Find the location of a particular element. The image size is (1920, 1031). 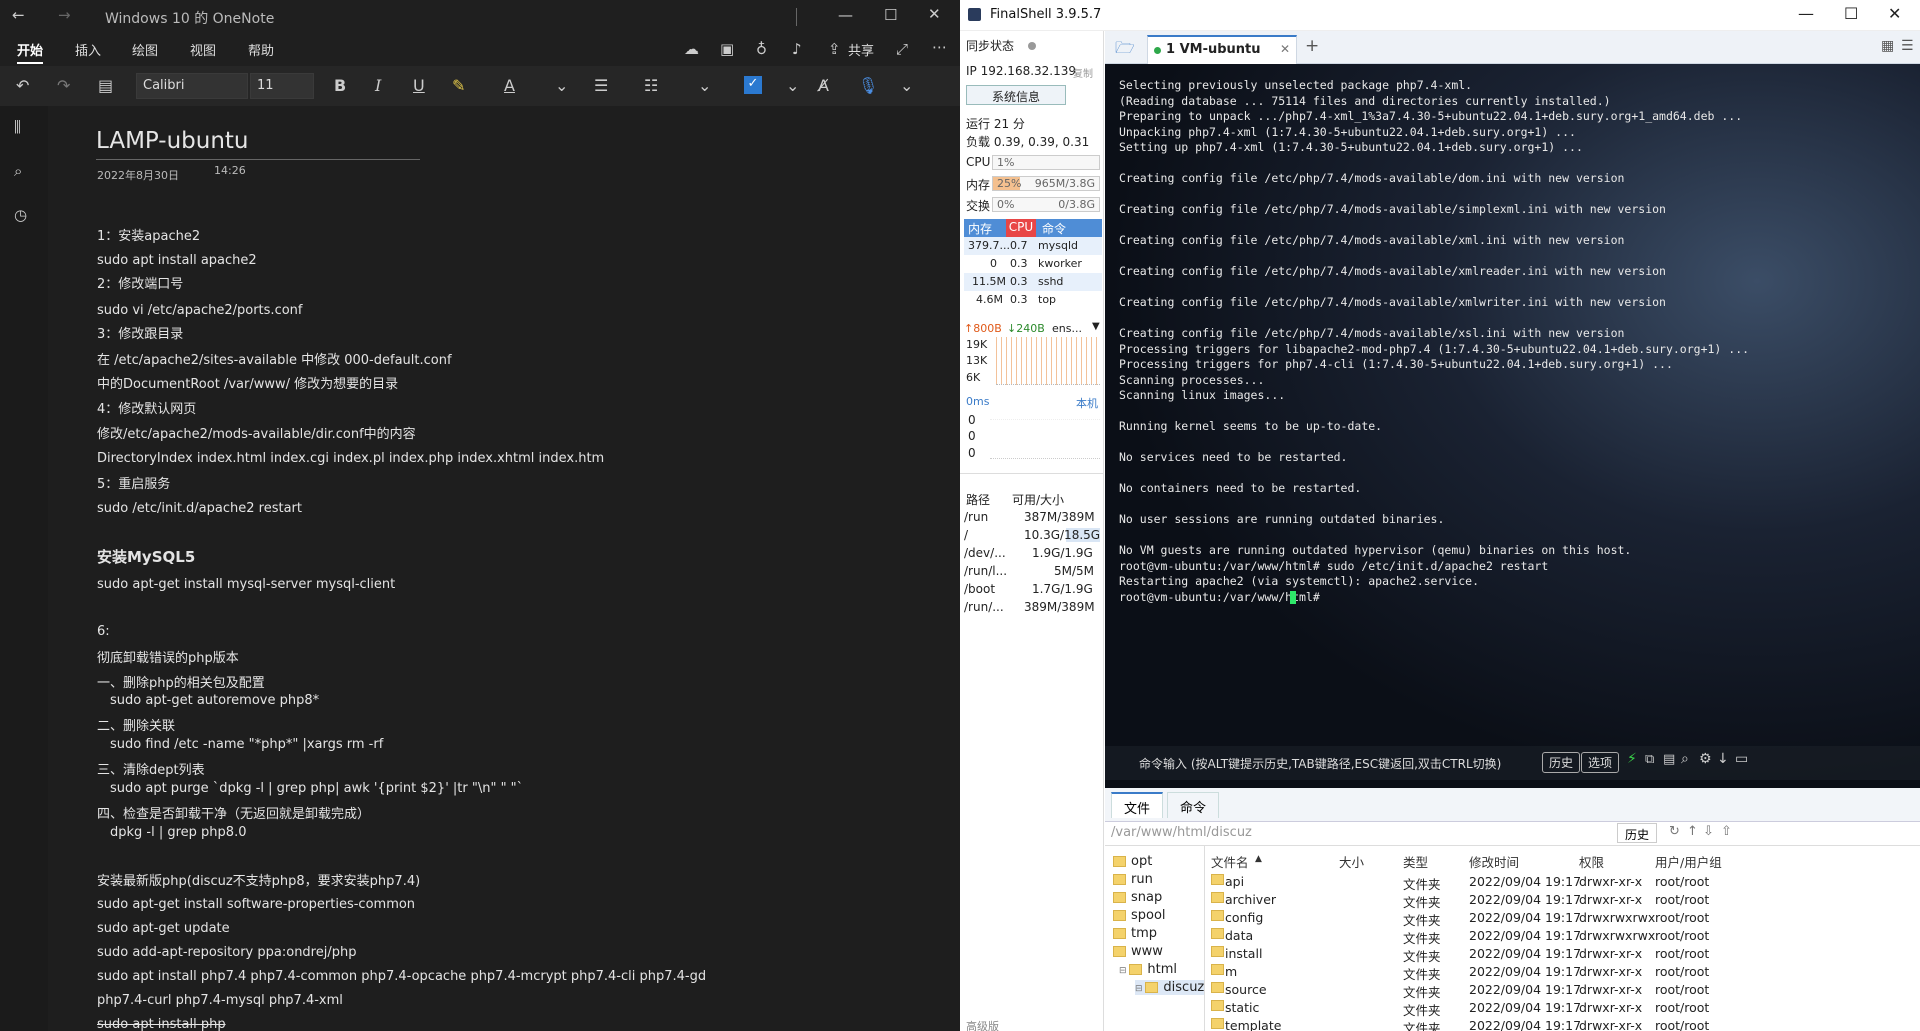

tree-item: tmp is located at coordinates (1135, 933).